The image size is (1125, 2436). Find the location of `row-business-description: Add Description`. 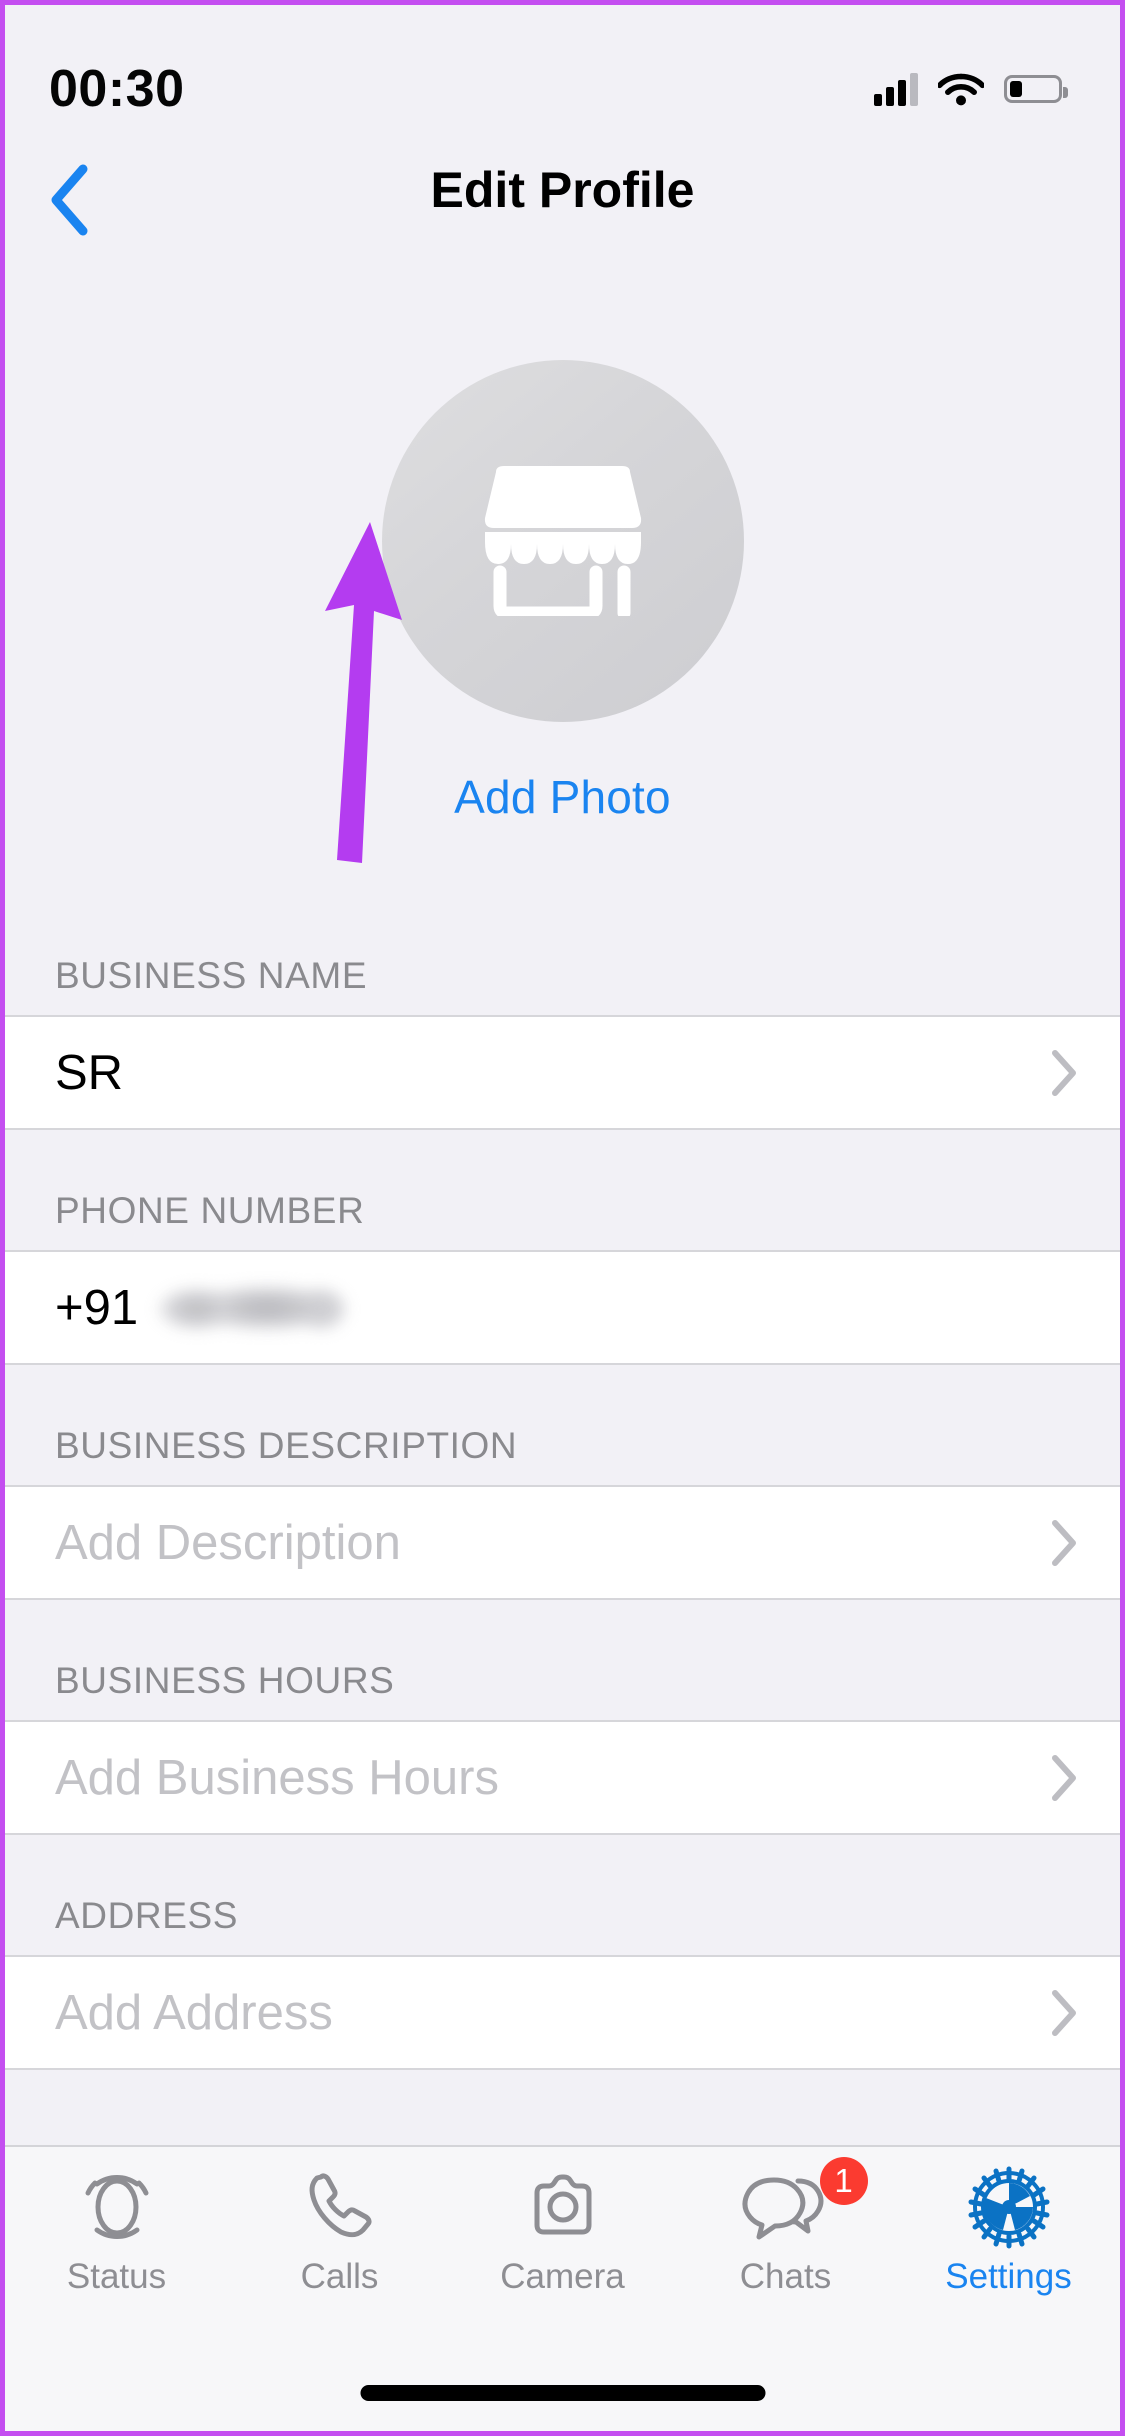

row-business-description: Add Description is located at coordinates (562, 1542).